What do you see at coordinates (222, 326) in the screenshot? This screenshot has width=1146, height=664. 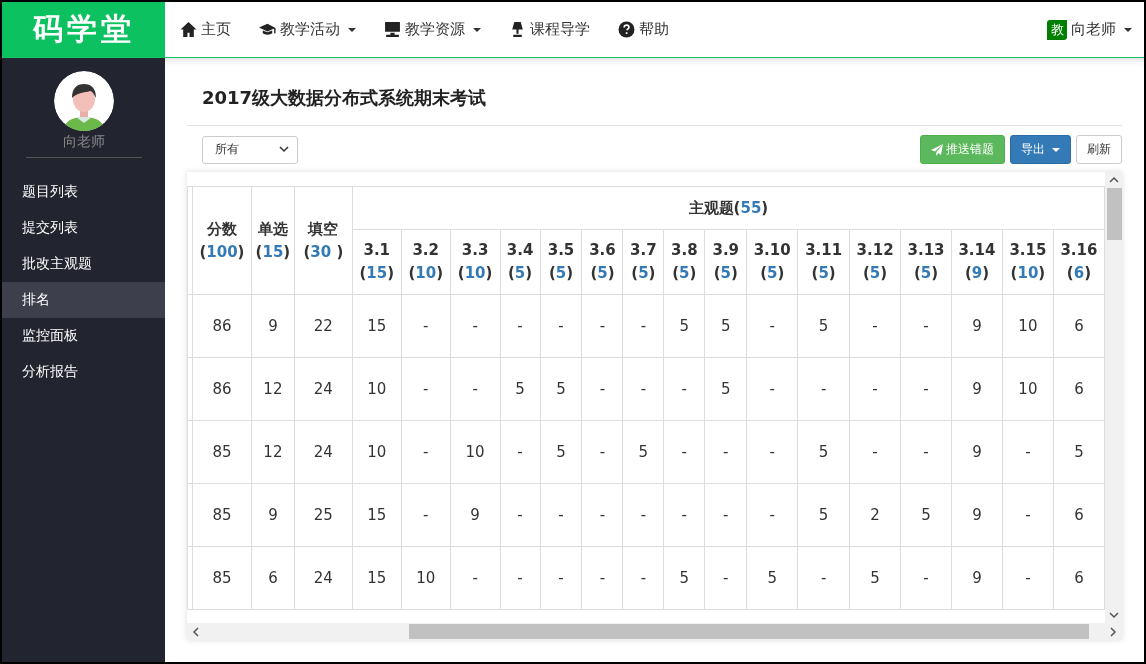 I see `table-cell: 86` at bounding box center [222, 326].